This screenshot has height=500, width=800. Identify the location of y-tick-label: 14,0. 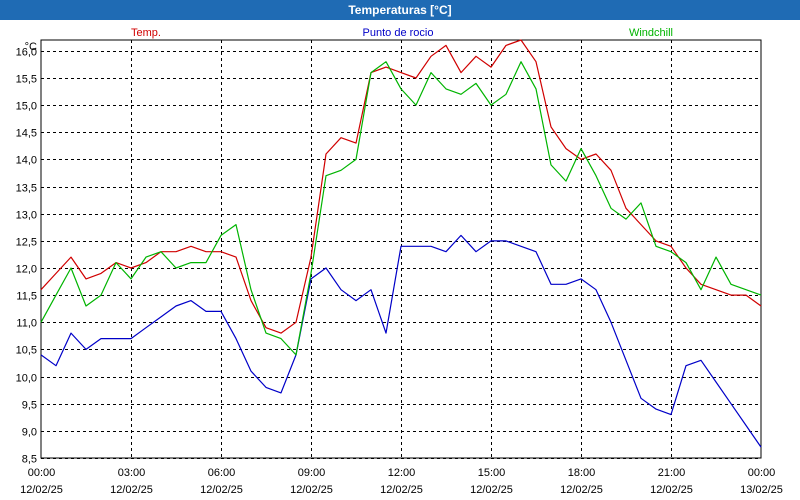
(26, 161).